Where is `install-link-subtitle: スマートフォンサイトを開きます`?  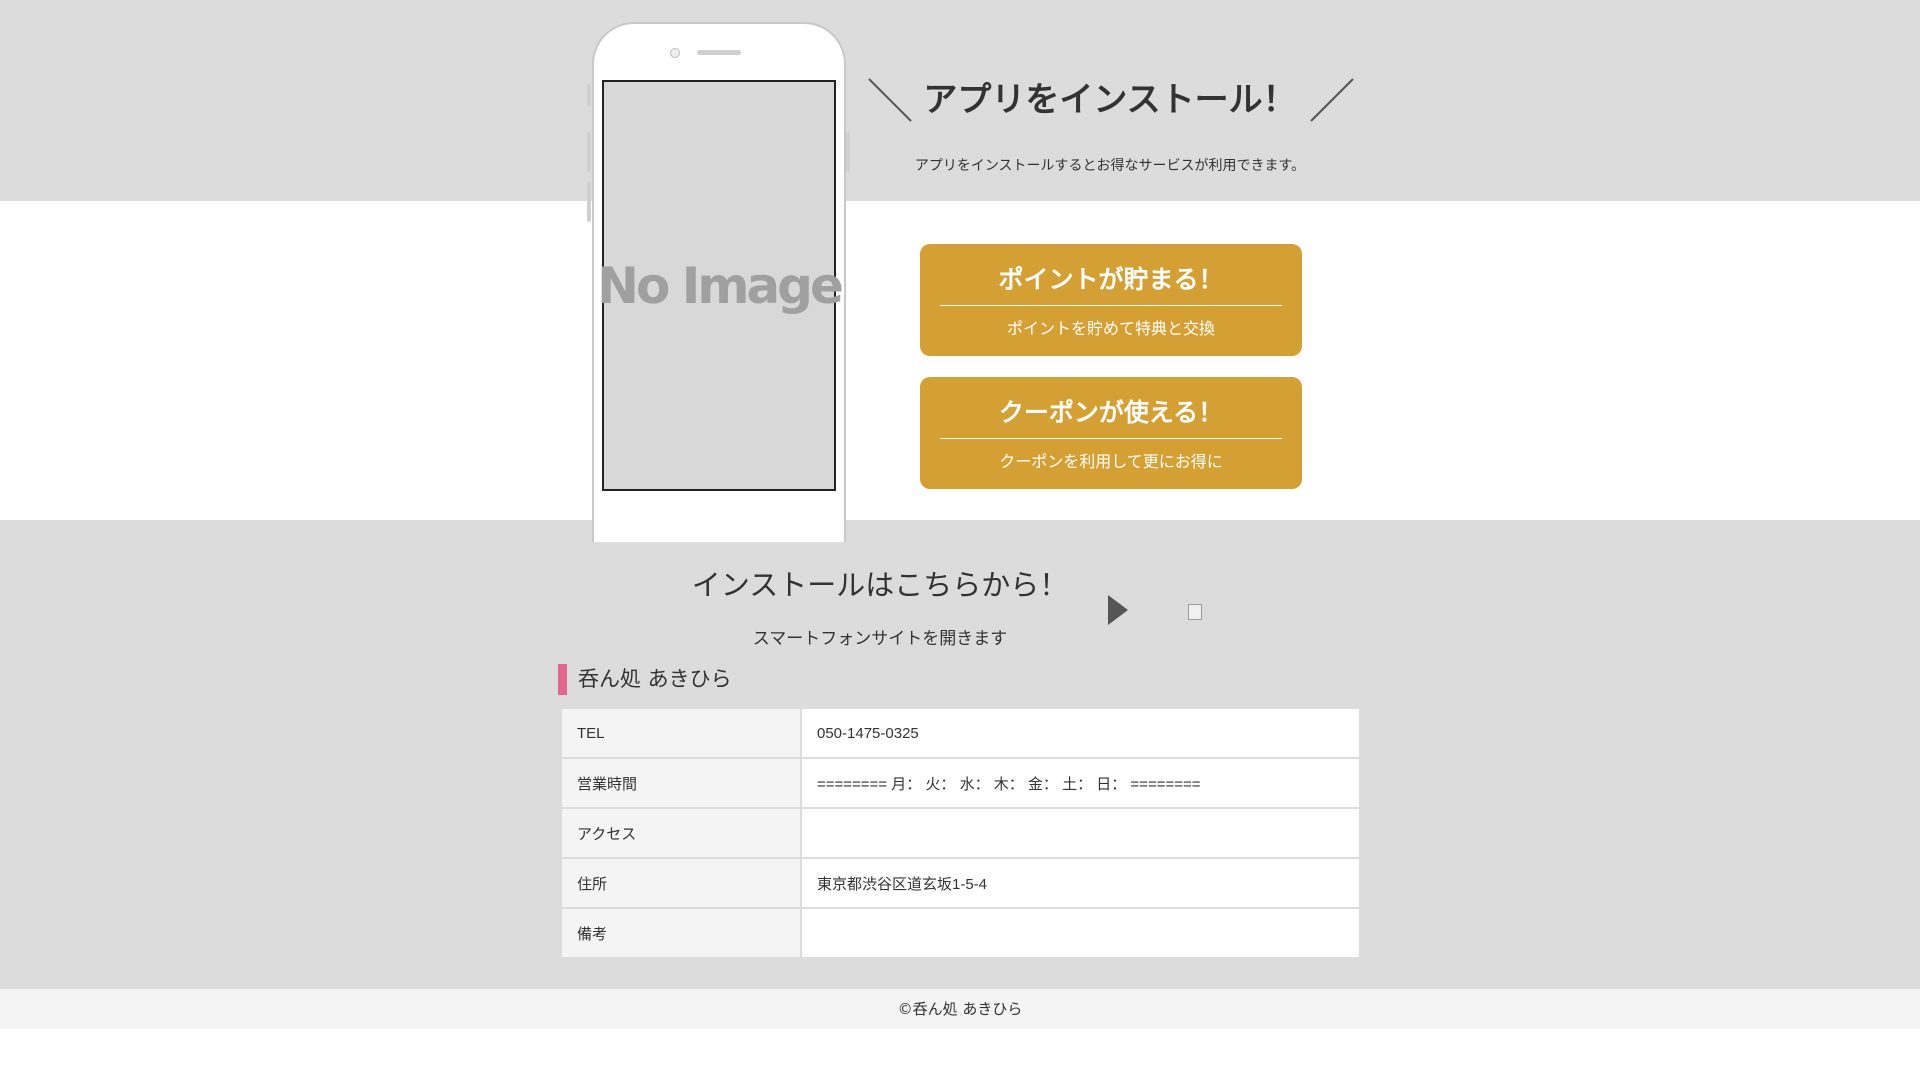 install-link-subtitle: スマートフォンサイトを開きます is located at coordinates (880, 639).